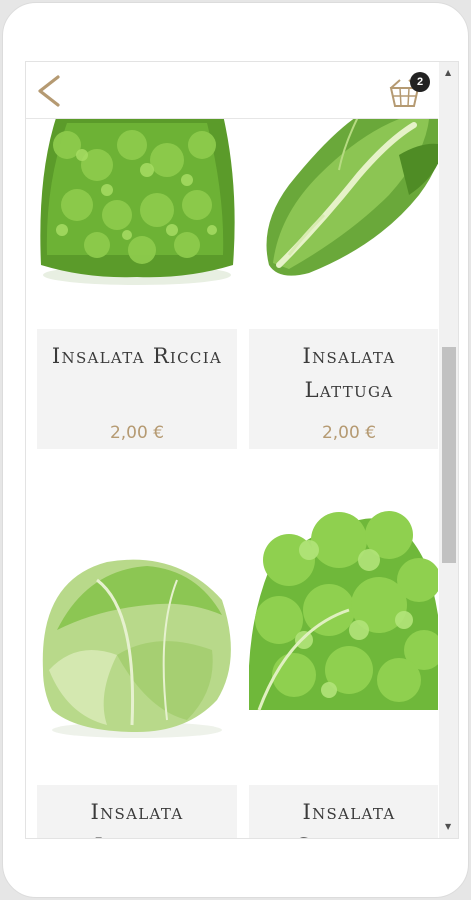 The height and width of the screenshot is (900, 471). What do you see at coordinates (348, 819) in the screenshot?
I see `product-name: Insalata Gentilina` at bounding box center [348, 819].